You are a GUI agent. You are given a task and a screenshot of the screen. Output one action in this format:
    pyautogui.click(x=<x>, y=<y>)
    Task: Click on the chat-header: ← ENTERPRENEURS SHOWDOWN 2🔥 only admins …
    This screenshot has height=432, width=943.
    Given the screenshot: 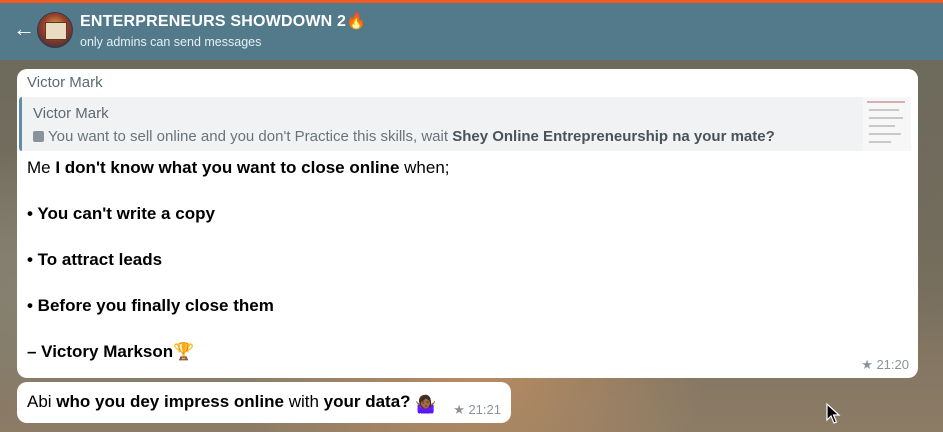 What is the action you would take?
    pyautogui.click(x=471, y=31)
    